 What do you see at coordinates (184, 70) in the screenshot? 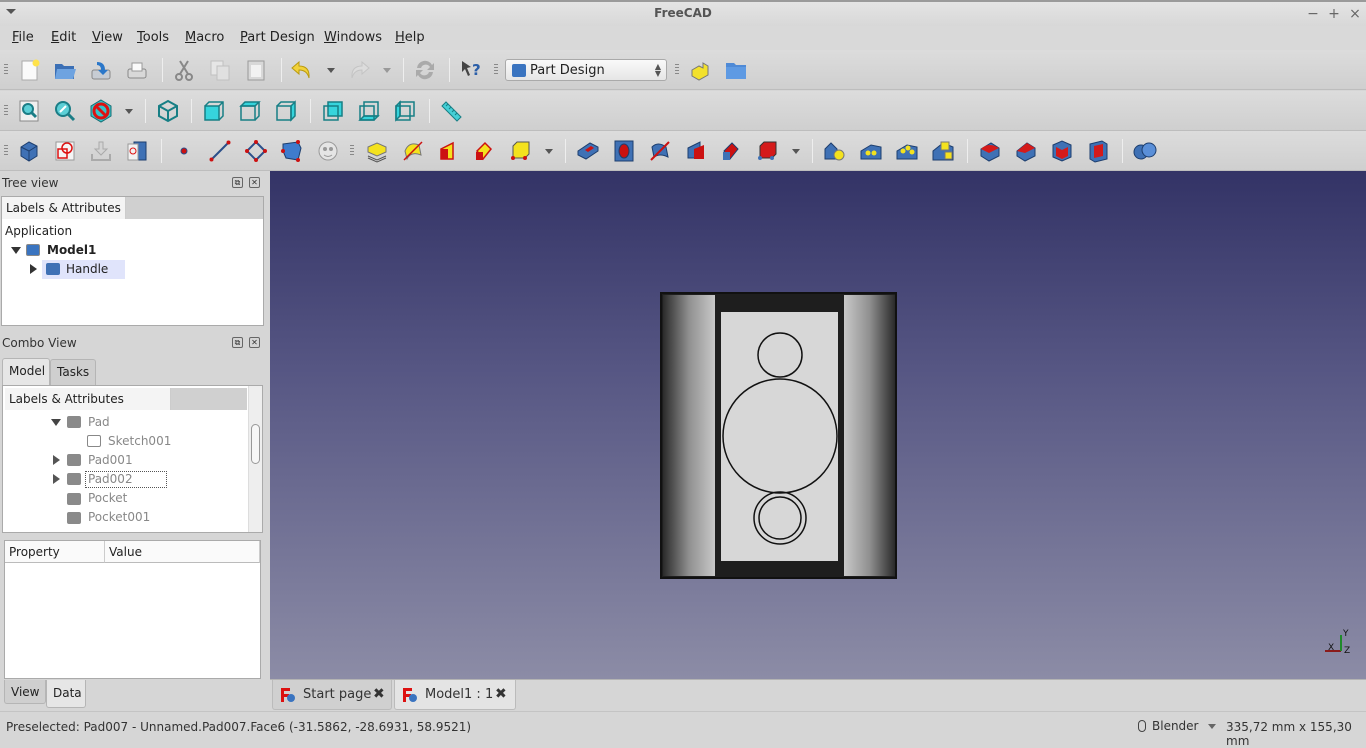
I see `cut-icon` at bounding box center [184, 70].